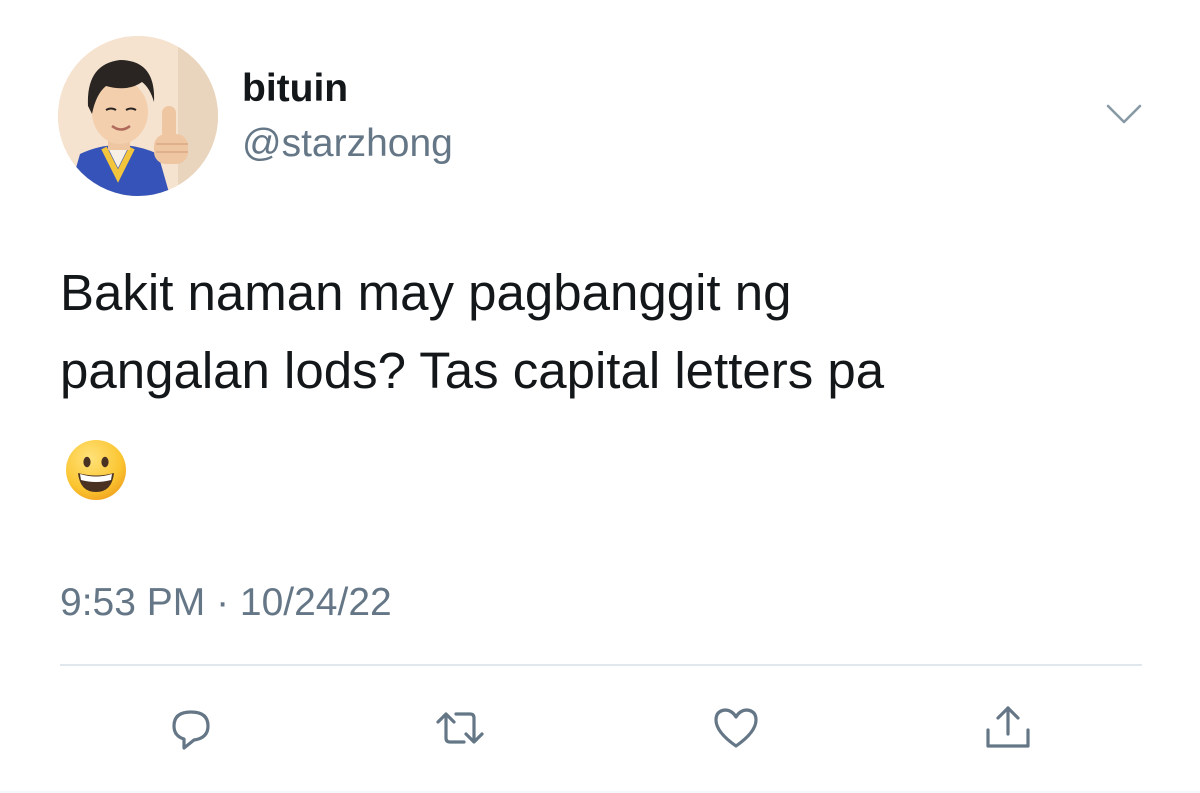 Image resolution: width=1200 pixels, height=793 pixels. Describe the element at coordinates (601, 665) in the screenshot. I see `divider` at that location.